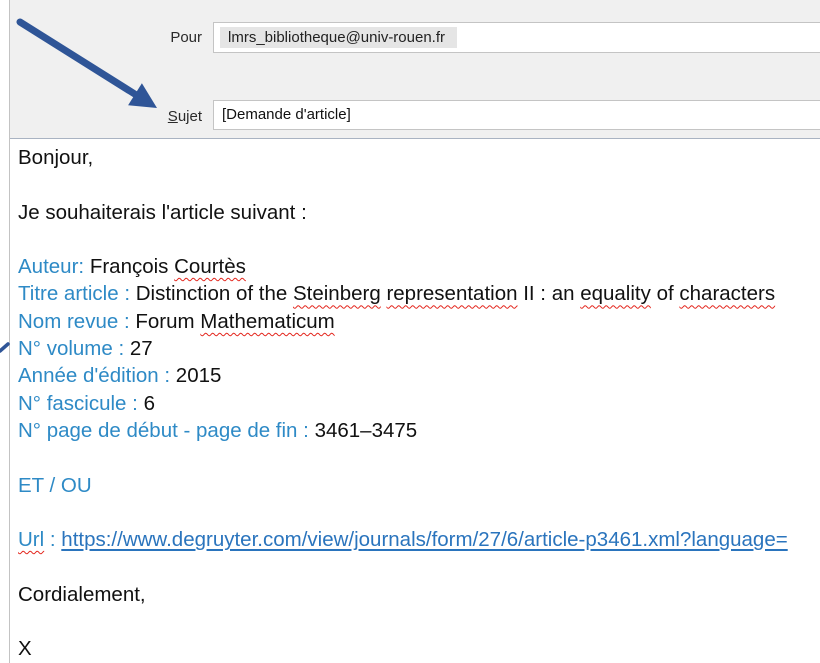 This screenshot has width=820, height=663. Describe the element at coordinates (5, 347) in the screenshot. I see `annotation-arrow-fragment` at that location.